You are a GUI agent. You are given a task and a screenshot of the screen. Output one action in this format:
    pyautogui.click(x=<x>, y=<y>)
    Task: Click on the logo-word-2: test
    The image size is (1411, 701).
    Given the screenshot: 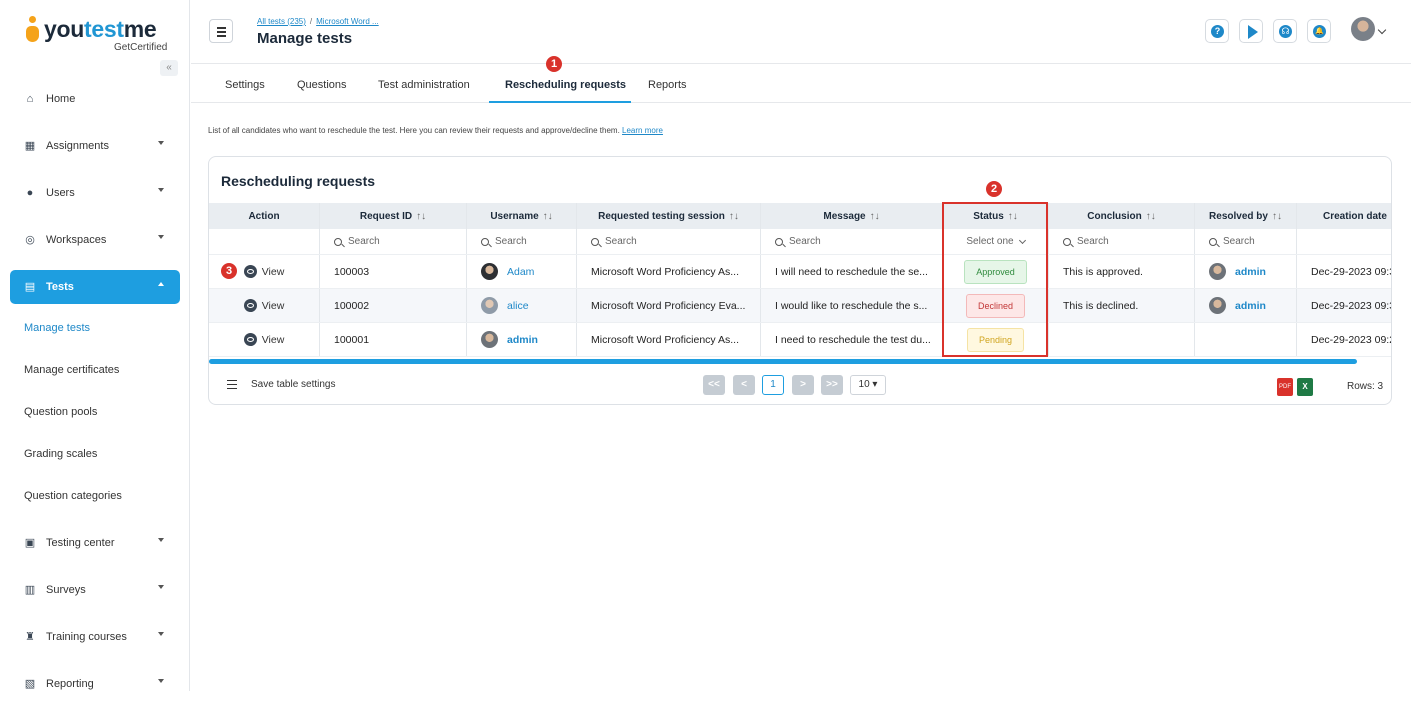 What is the action you would take?
    pyautogui.click(x=104, y=29)
    